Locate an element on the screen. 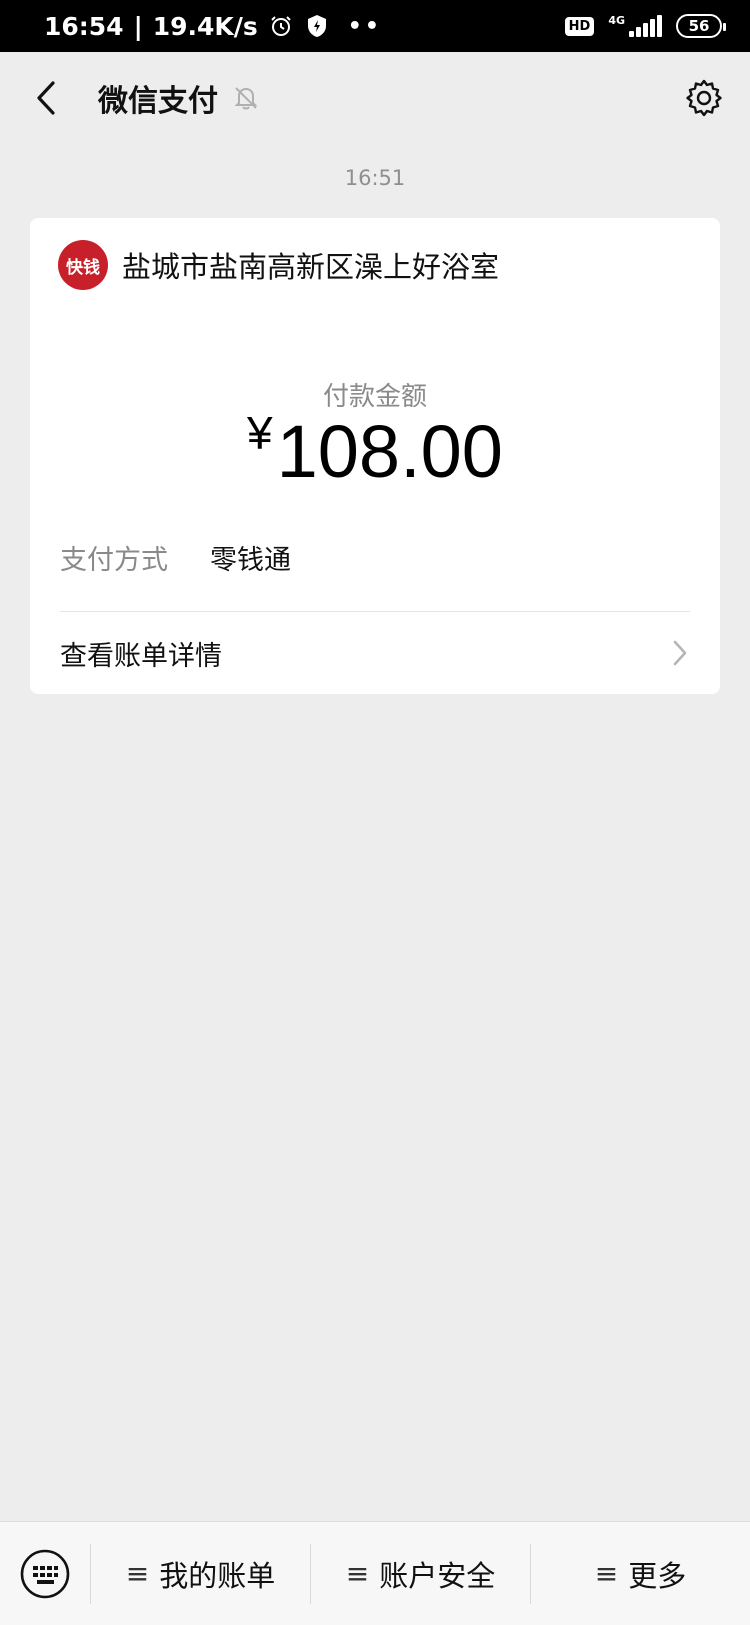 The width and height of the screenshot is (750, 1625). status-right: HD 4G 56 is located at coordinates (645, 26).